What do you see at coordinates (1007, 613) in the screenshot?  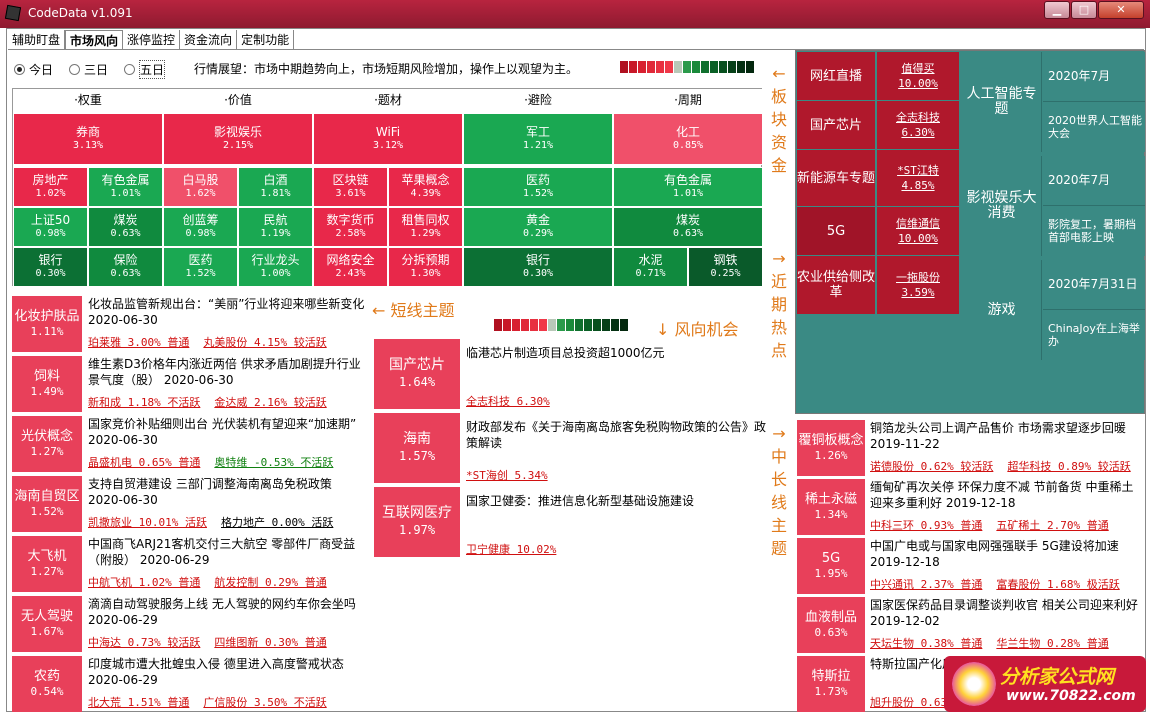 I see `news-headline: 国家医保药品目录调整谈判收官 相关公司迎来利好 2019-12-02` at bounding box center [1007, 613].